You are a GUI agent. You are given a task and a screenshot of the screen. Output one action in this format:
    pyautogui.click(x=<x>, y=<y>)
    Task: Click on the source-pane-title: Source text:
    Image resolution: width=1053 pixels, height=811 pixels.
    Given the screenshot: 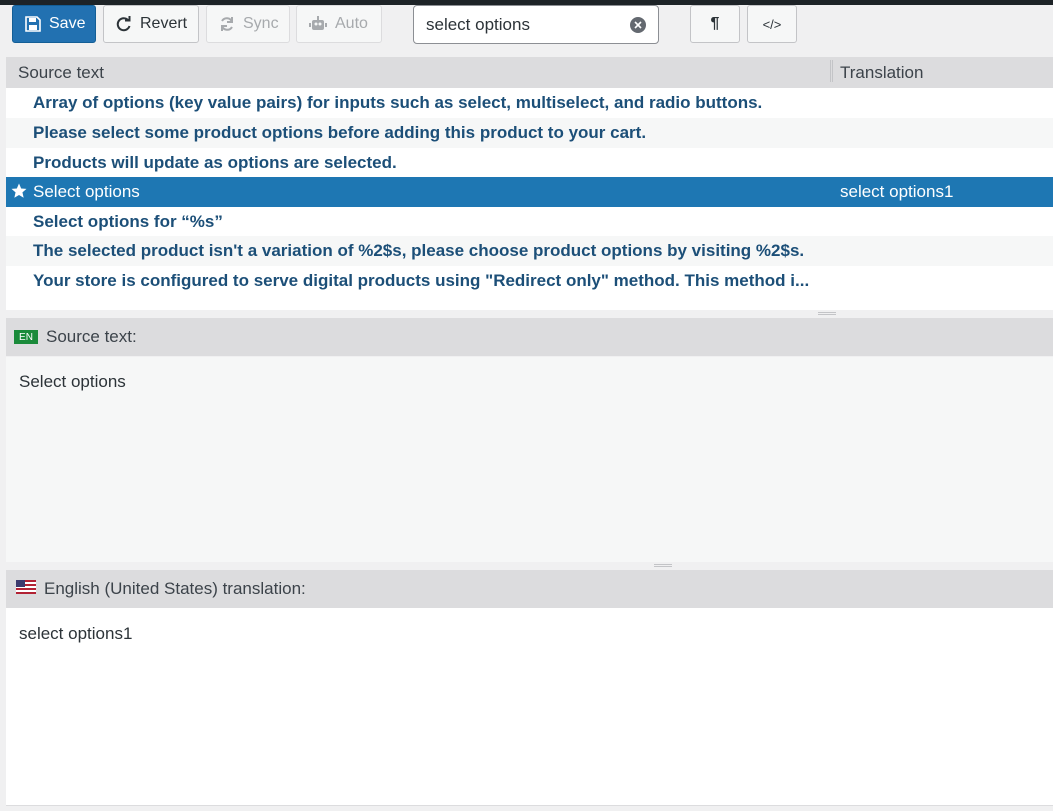 What is the action you would take?
    pyautogui.click(x=91, y=336)
    